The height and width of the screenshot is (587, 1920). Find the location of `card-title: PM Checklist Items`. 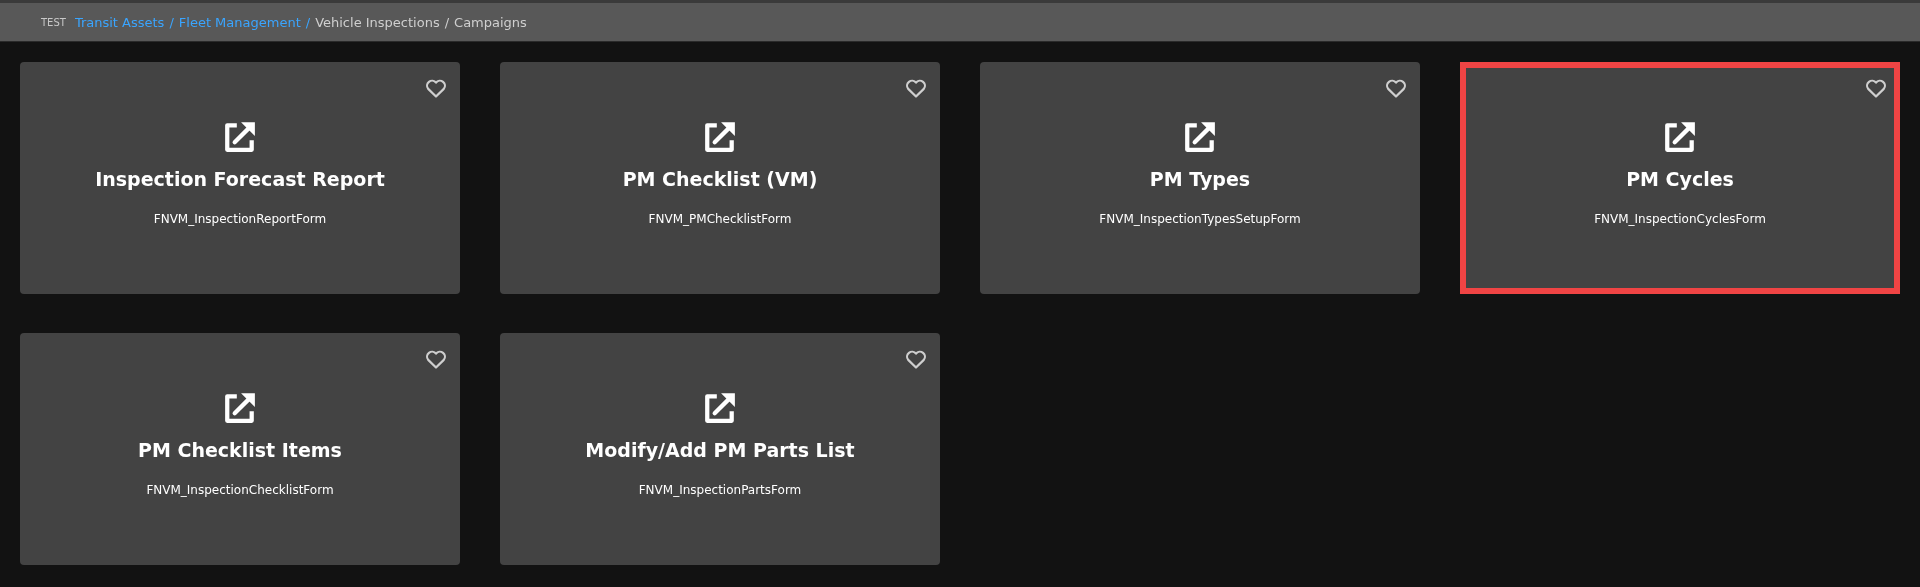

card-title: PM Checklist Items is located at coordinates (240, 450).